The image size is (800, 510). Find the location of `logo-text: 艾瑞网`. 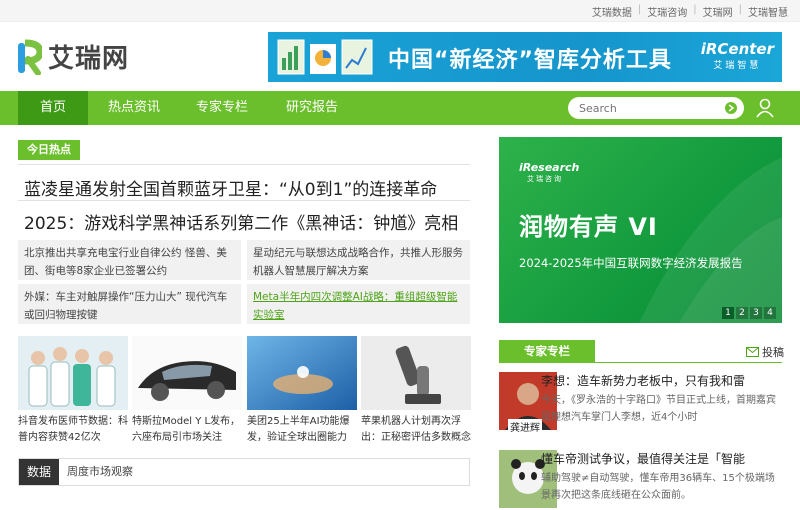

logo-text: 艾瑞网 is located at coordinates (89, 59).